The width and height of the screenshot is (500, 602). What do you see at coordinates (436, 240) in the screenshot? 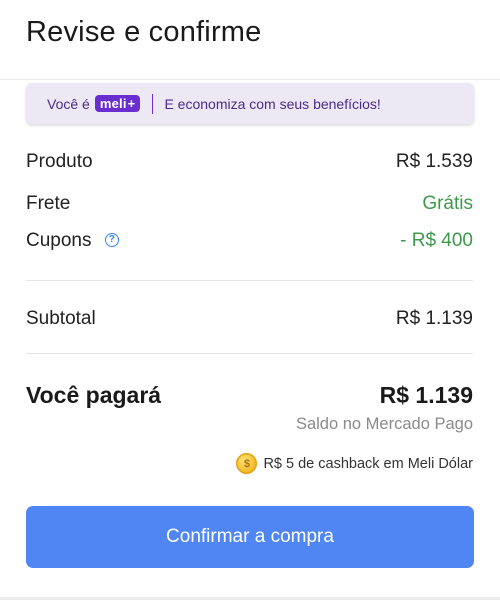
I see `coupons-value: - R$ 400` at bounding box center [436, 240].